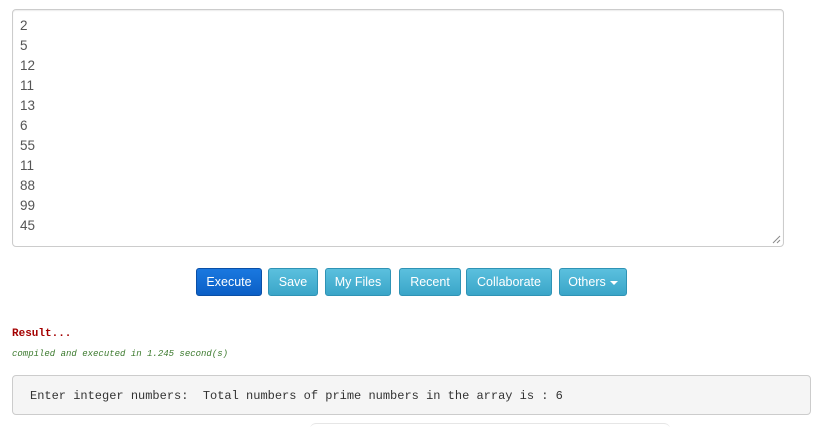  I want to click on footer-edge, so click(490, 425).